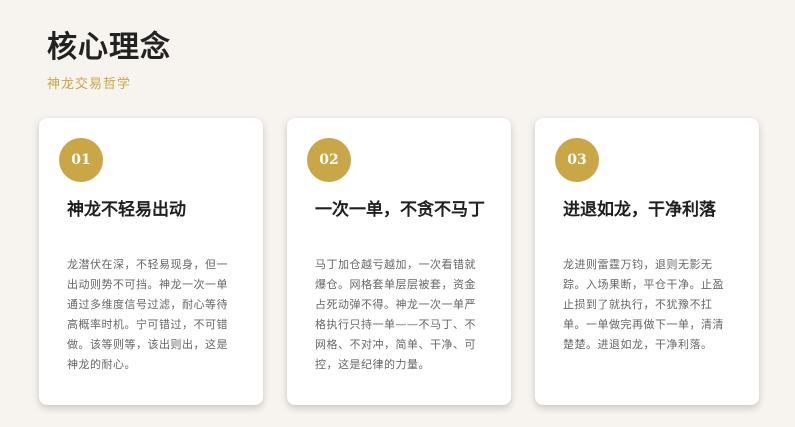 The height and width of the screenshot is (427, 795). I want to click on card-title: 一次一单，不贪不马丁, so click(400, 210).